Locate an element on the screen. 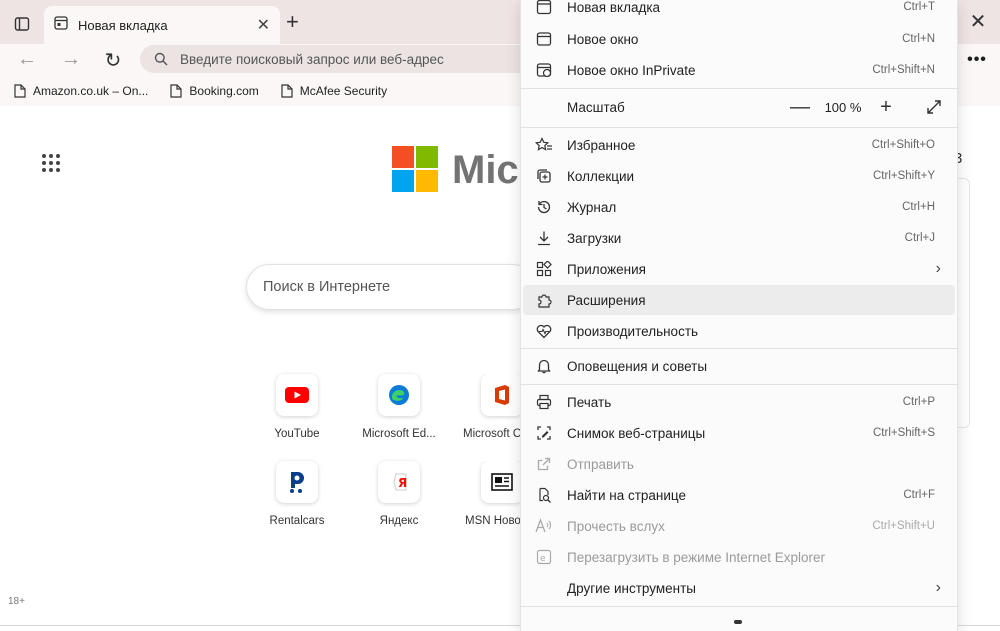  menu-item-label: Отправить is located at coordinates (600, 464).